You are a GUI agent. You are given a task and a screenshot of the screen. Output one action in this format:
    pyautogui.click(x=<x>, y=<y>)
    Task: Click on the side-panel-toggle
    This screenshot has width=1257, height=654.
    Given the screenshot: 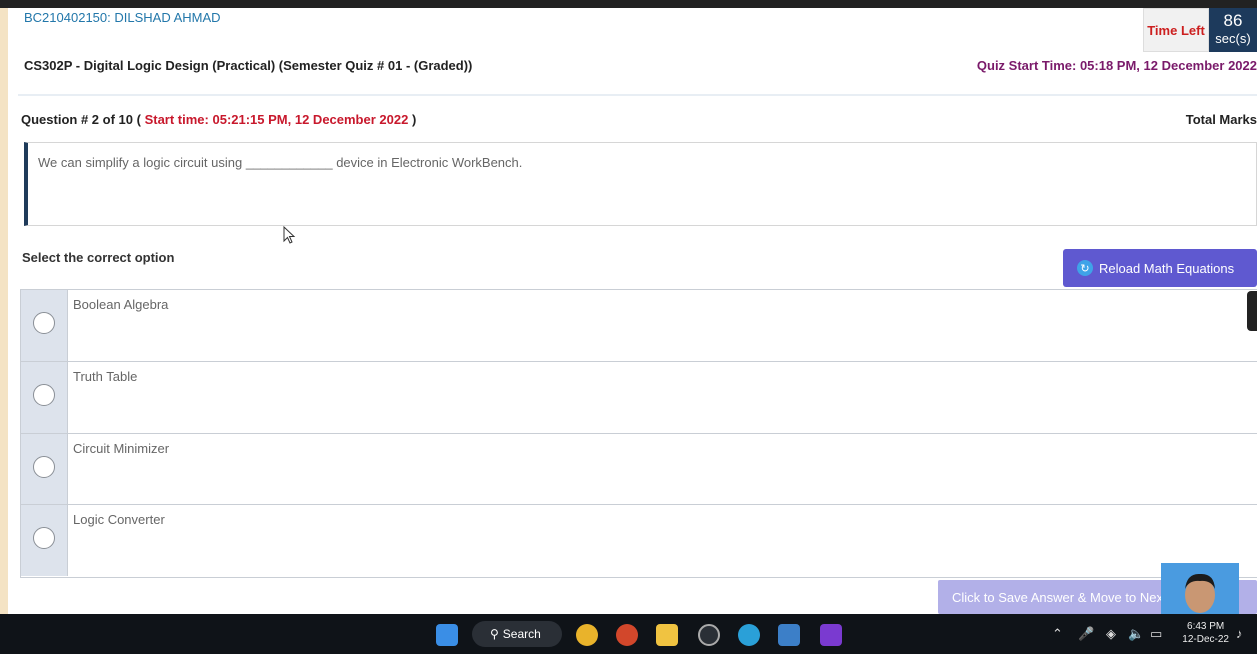 What is the action you would take?
    pyautogui.click(x=1252, y=311)
    